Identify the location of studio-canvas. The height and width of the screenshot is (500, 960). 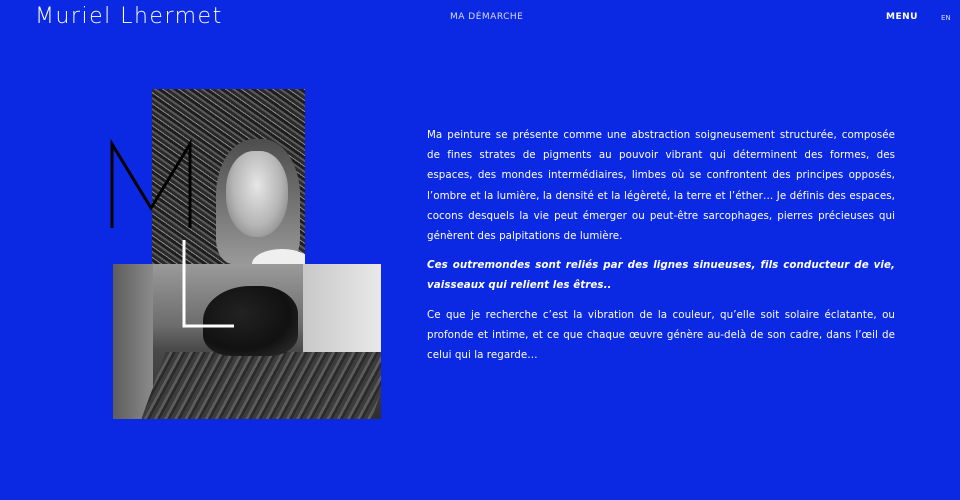
(260, 385).